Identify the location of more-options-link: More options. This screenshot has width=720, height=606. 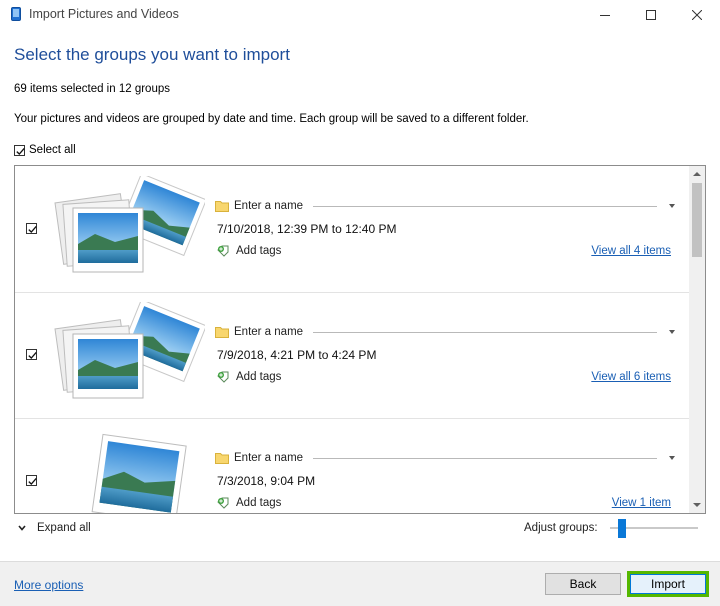
(48, 585).